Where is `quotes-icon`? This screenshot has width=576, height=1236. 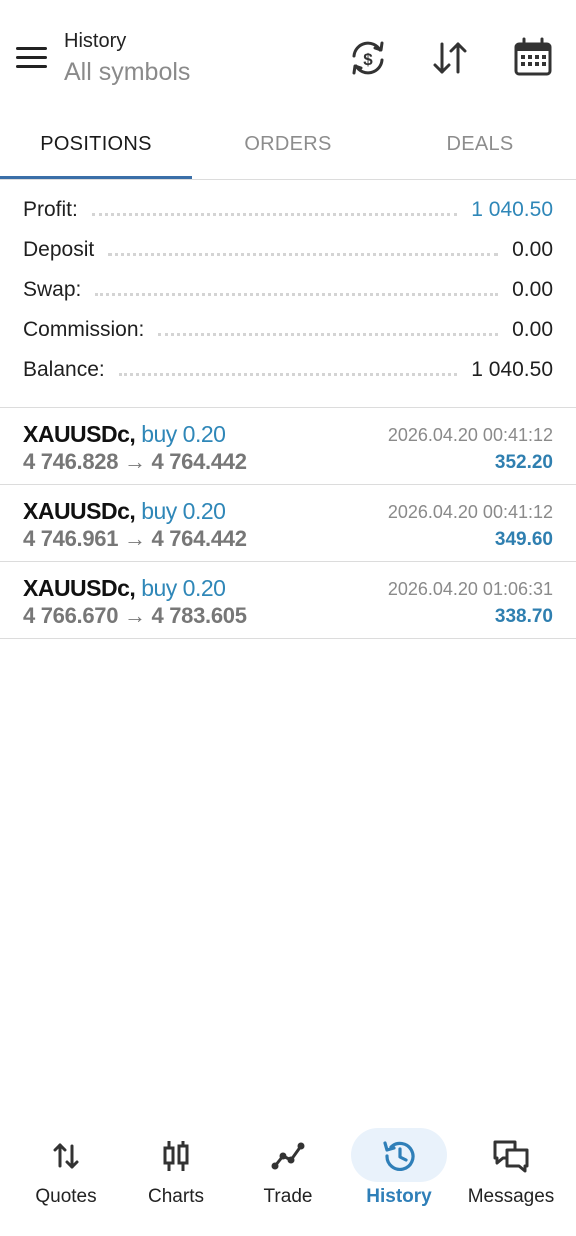 quotes-icon is located at coordinates (66, 1156).